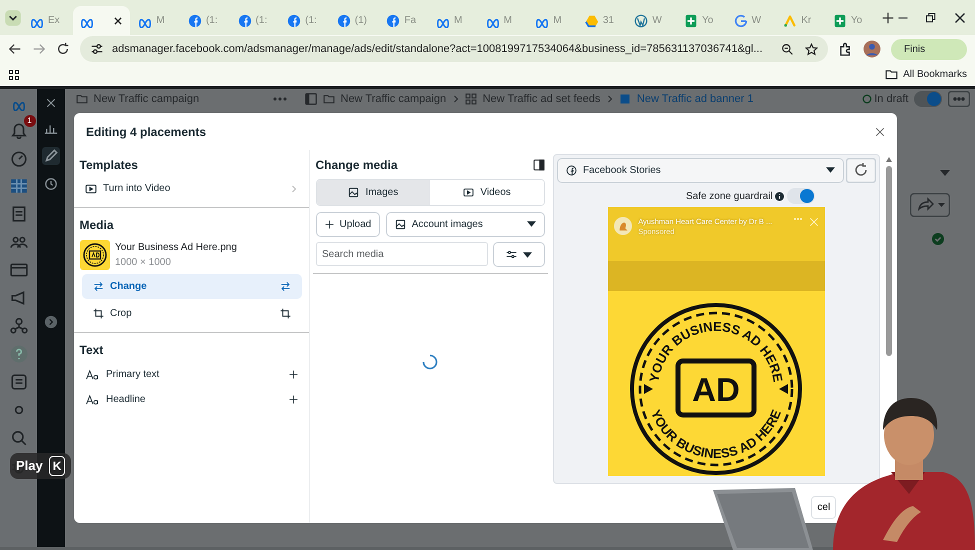 This screenshot has height=550, width=975. What do you see at coordinates (30, 121) in the screenshot?
I see `notification-badge: 1` at bounding box center [30, 121].